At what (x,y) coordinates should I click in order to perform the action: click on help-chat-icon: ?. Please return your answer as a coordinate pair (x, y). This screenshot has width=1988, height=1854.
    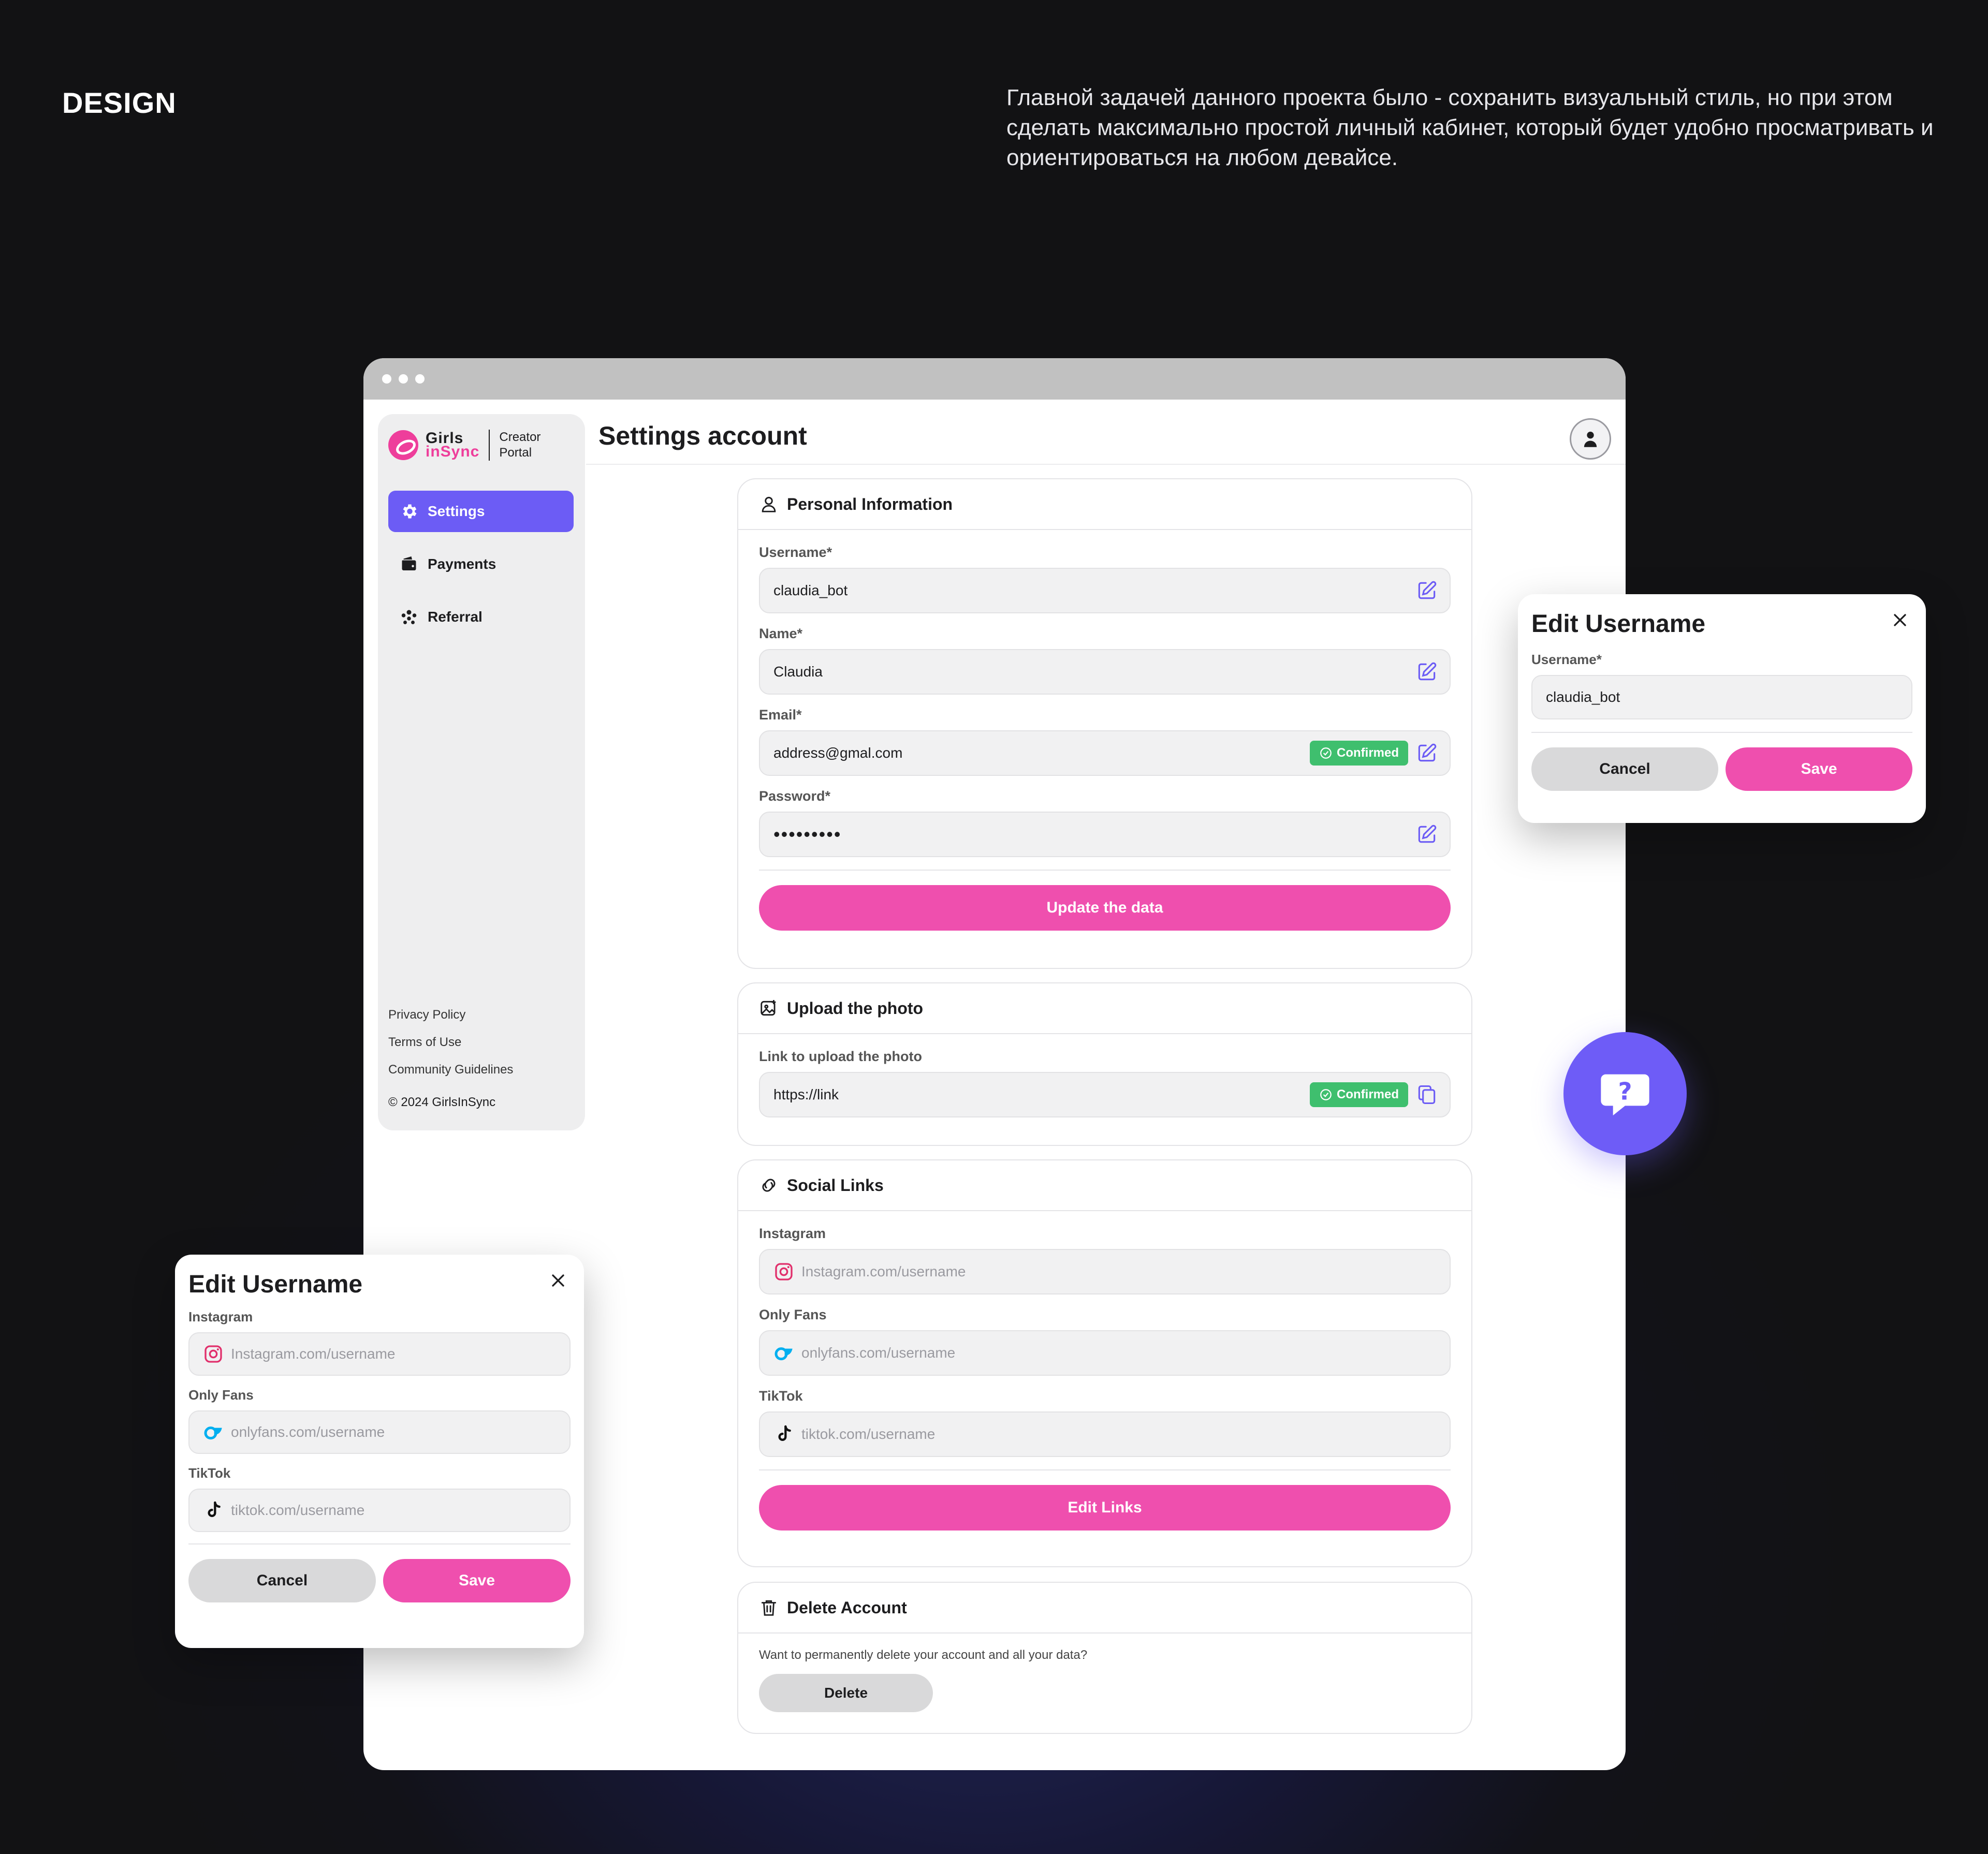
    Looking at the image, I should click on (1625, 1094).